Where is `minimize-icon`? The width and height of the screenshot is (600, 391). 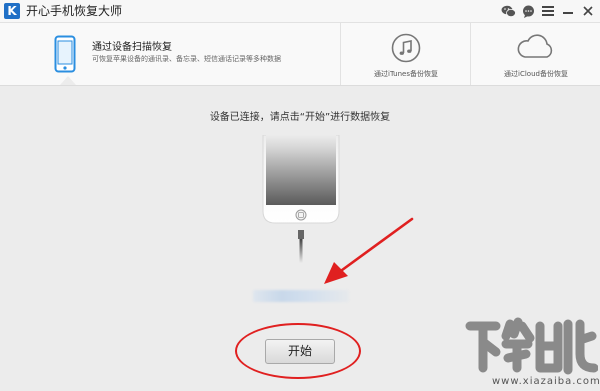 minimize-icon is located at coordinates (568, 11).